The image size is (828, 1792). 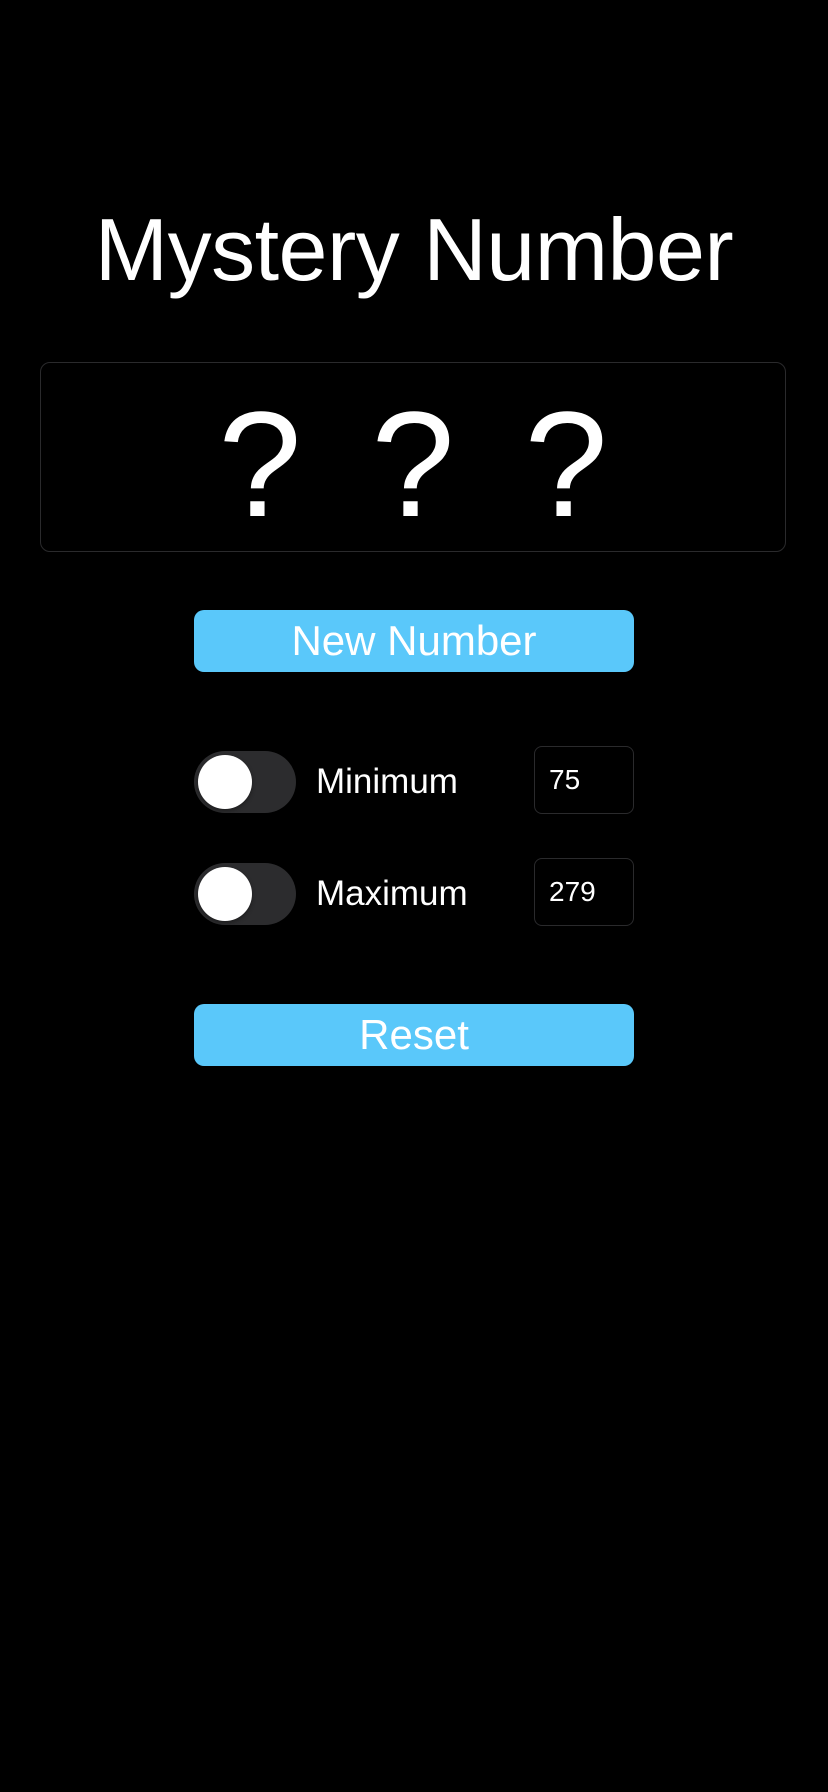 What do you see at coordinates (584, 780) in the screenshot?
I see `minimum-input` at bounding box center [584, 780].